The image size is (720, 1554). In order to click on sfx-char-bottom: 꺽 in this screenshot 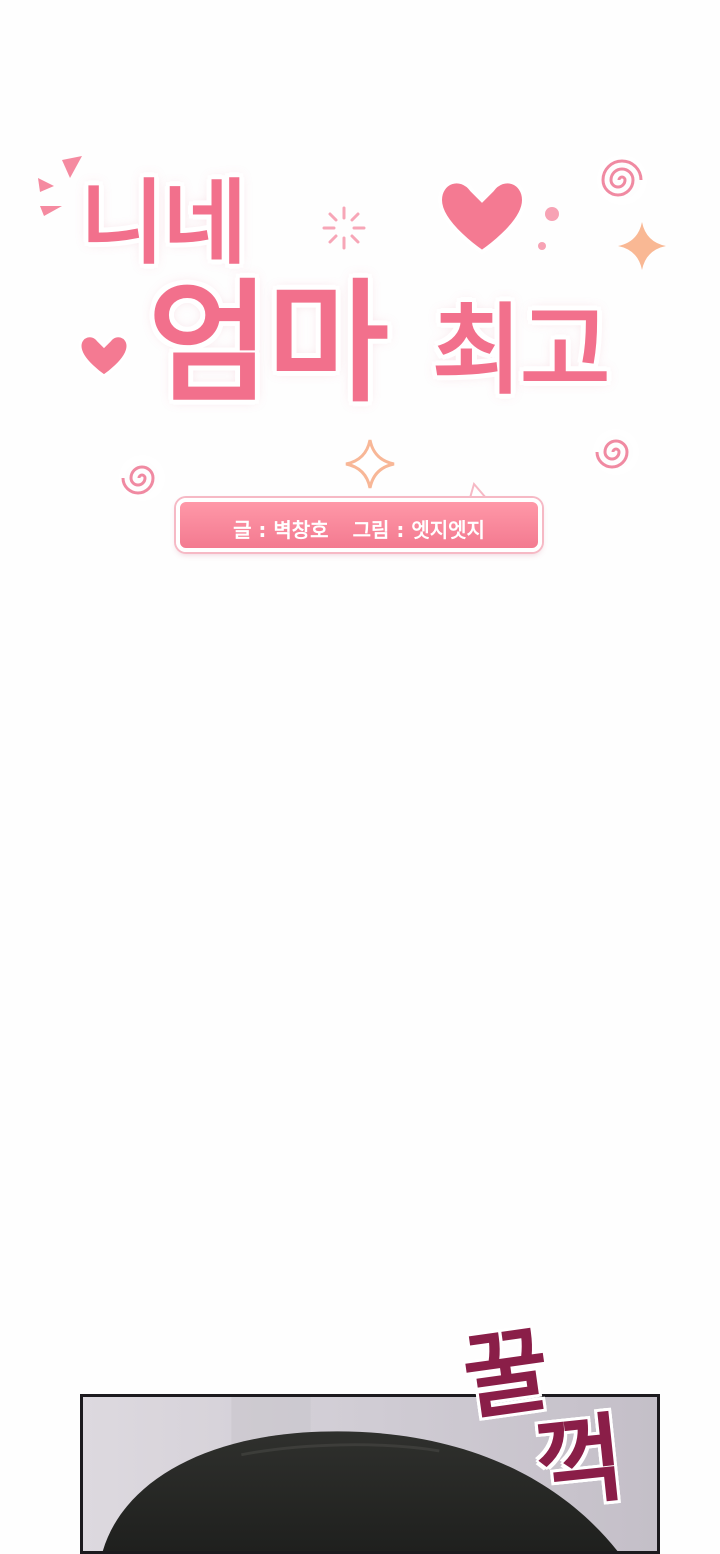, I will do `click(580, 1461)`.